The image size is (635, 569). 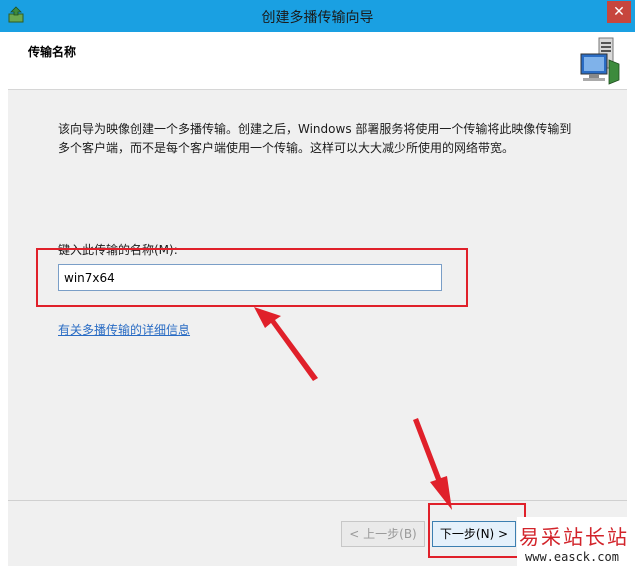 What do you see at coordinates (572, 557) in the screenshot?
I see `watermark-url: www.easck.com` at bounding box center [572, 557].